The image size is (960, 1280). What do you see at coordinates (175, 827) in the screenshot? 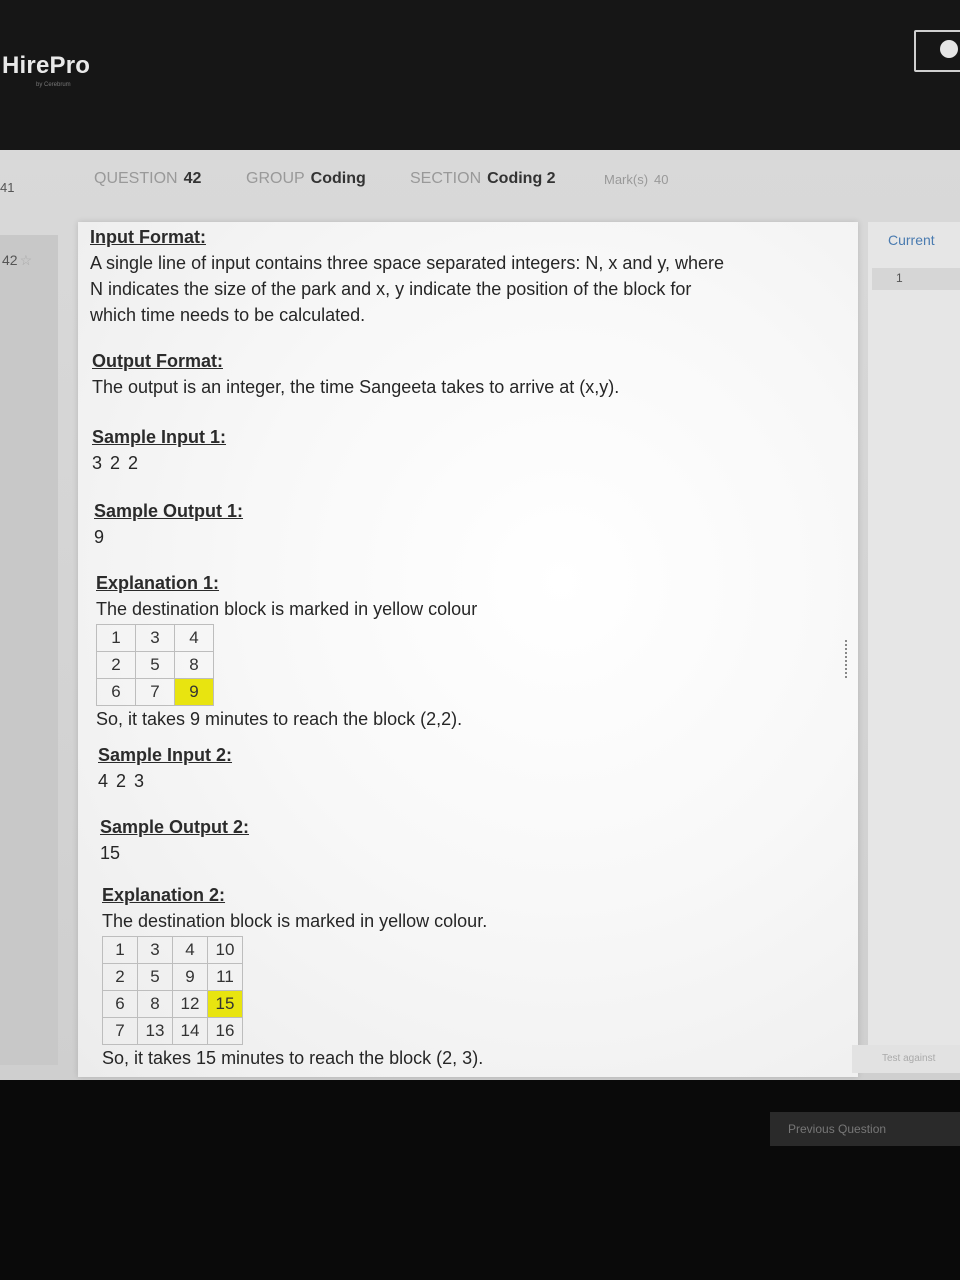
I see `sample-output-2-heading: Sample Output 2:` at bounding box center [175, 827].